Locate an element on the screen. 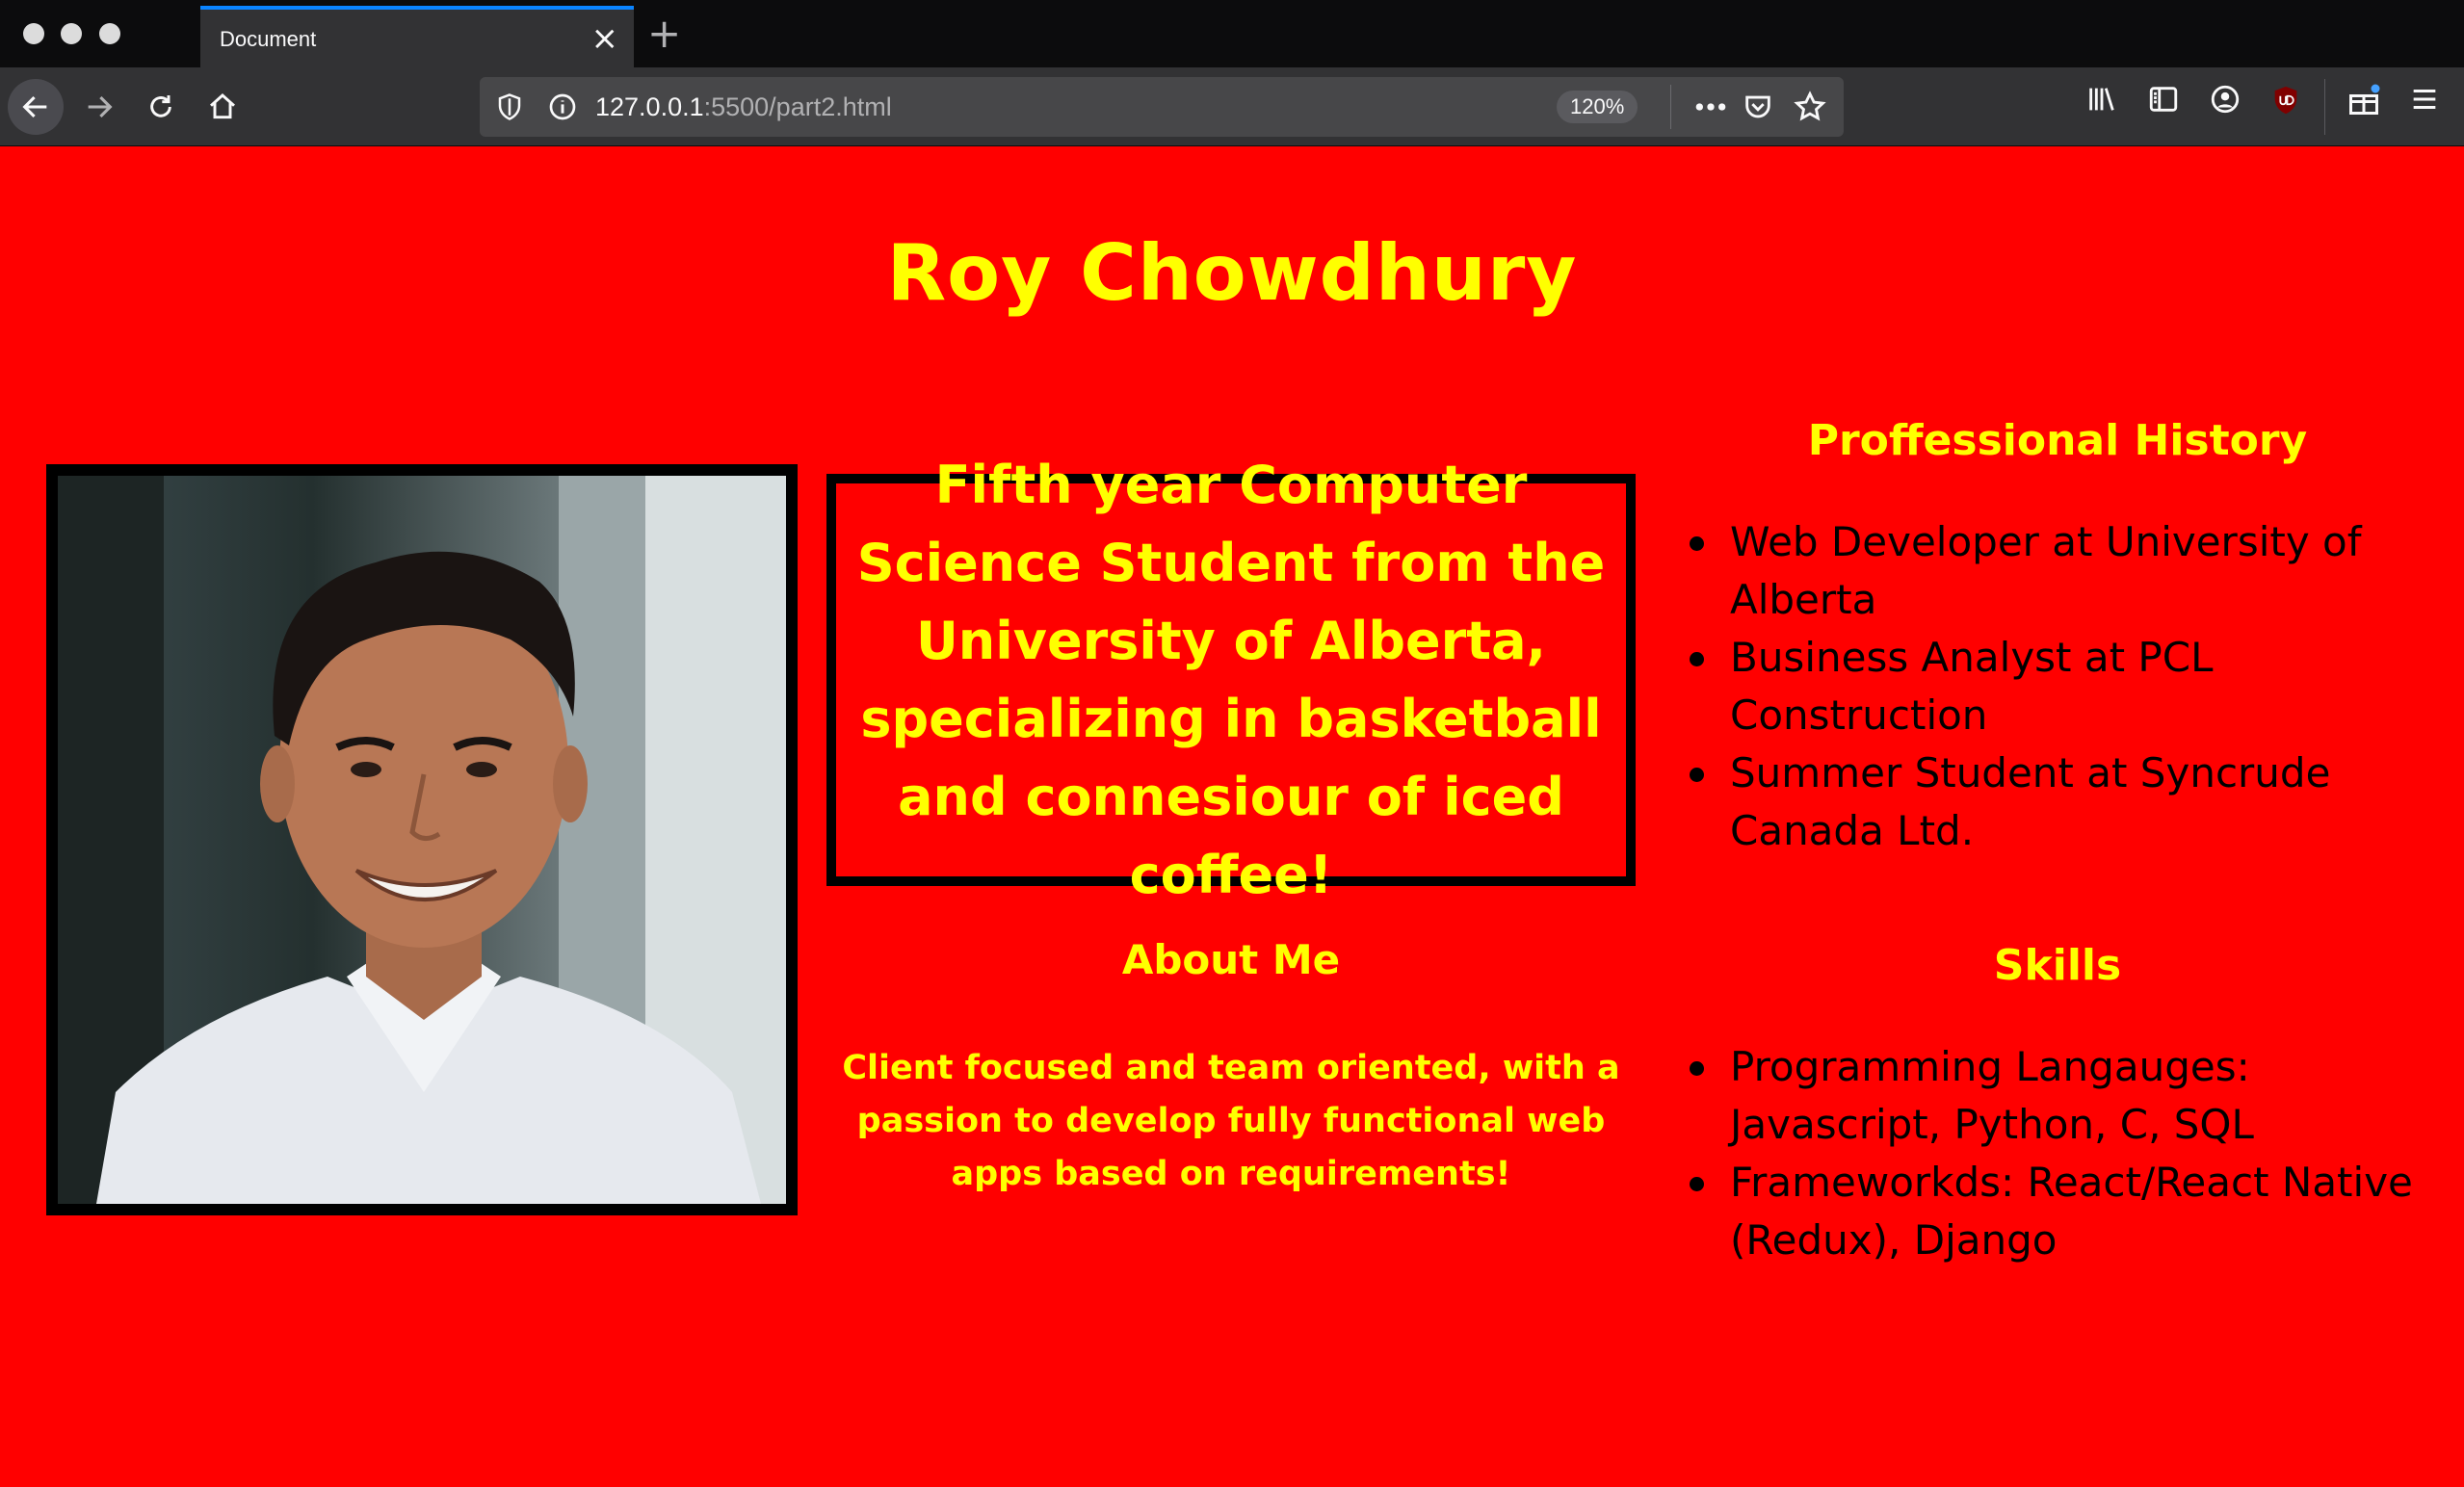  home-icon is located at coordinates (222, 106).